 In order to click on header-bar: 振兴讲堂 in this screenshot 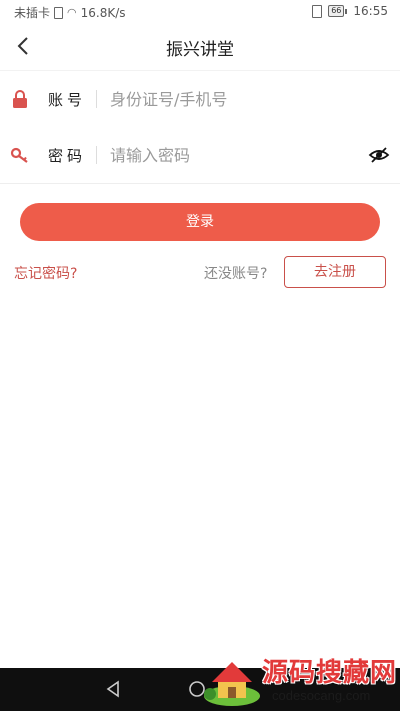, I will do `click(200, 46)`.